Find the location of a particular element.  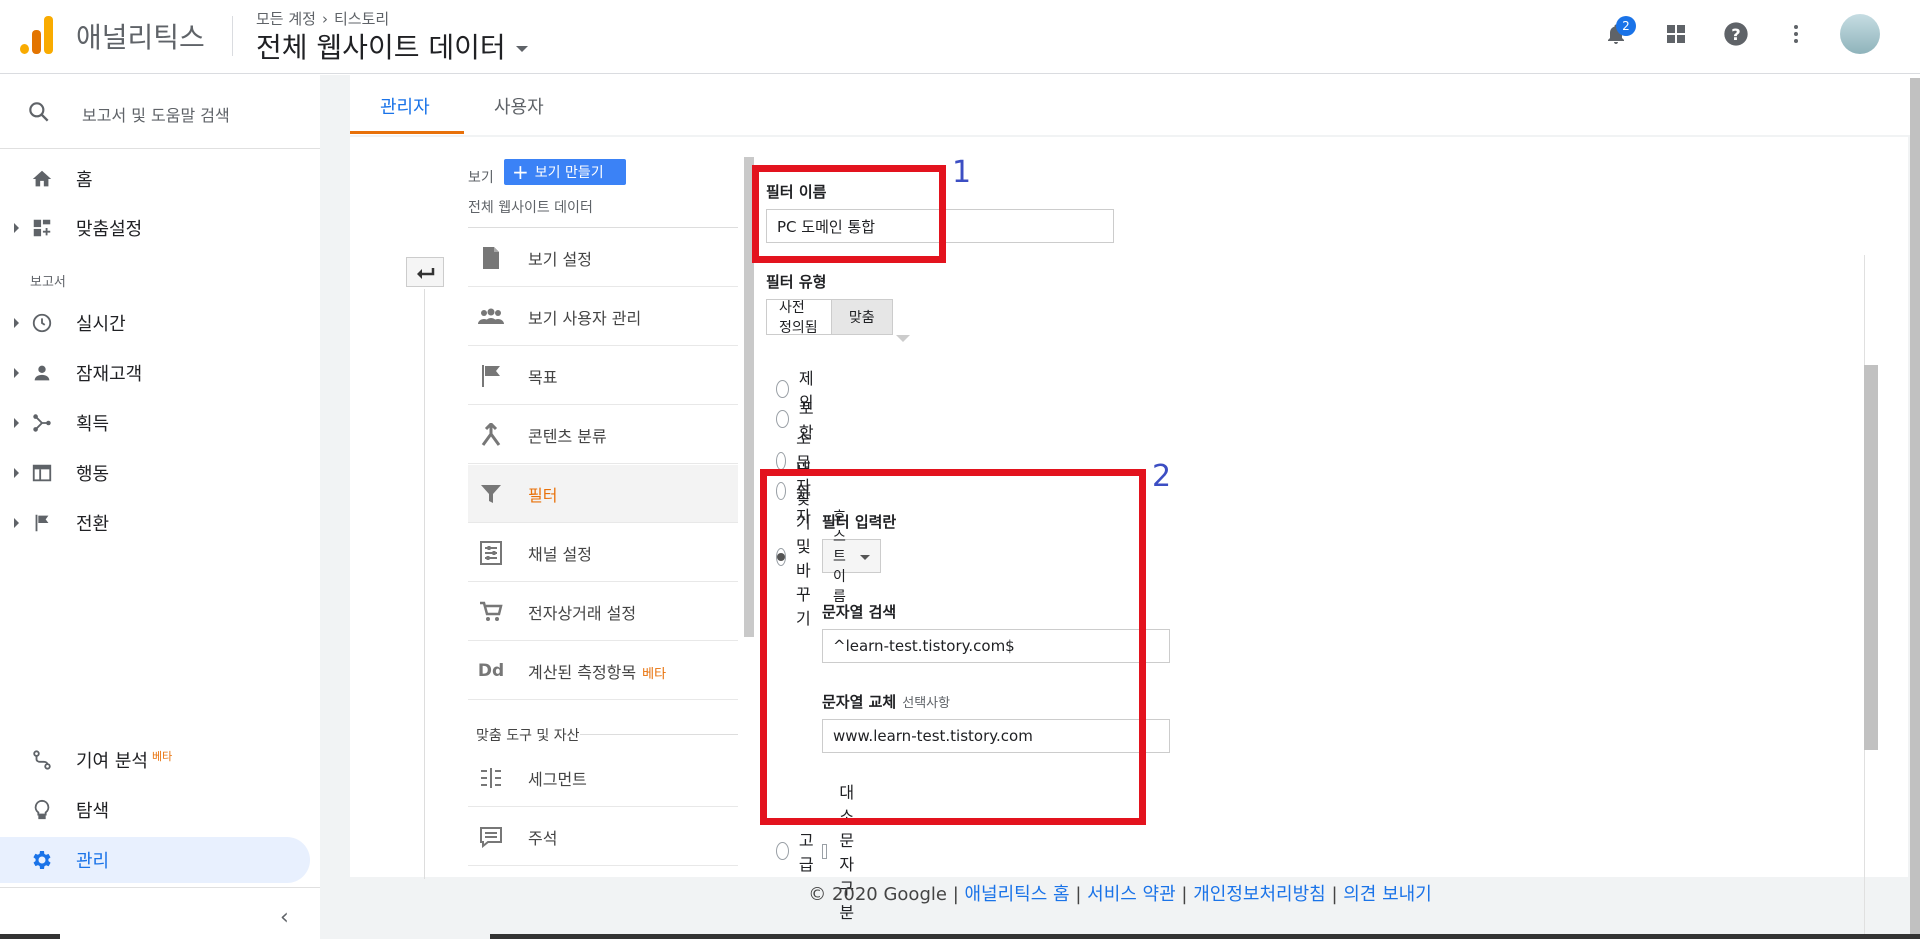

sidebar-item-realtime: 실시간 is located at coordinates (155, 323).